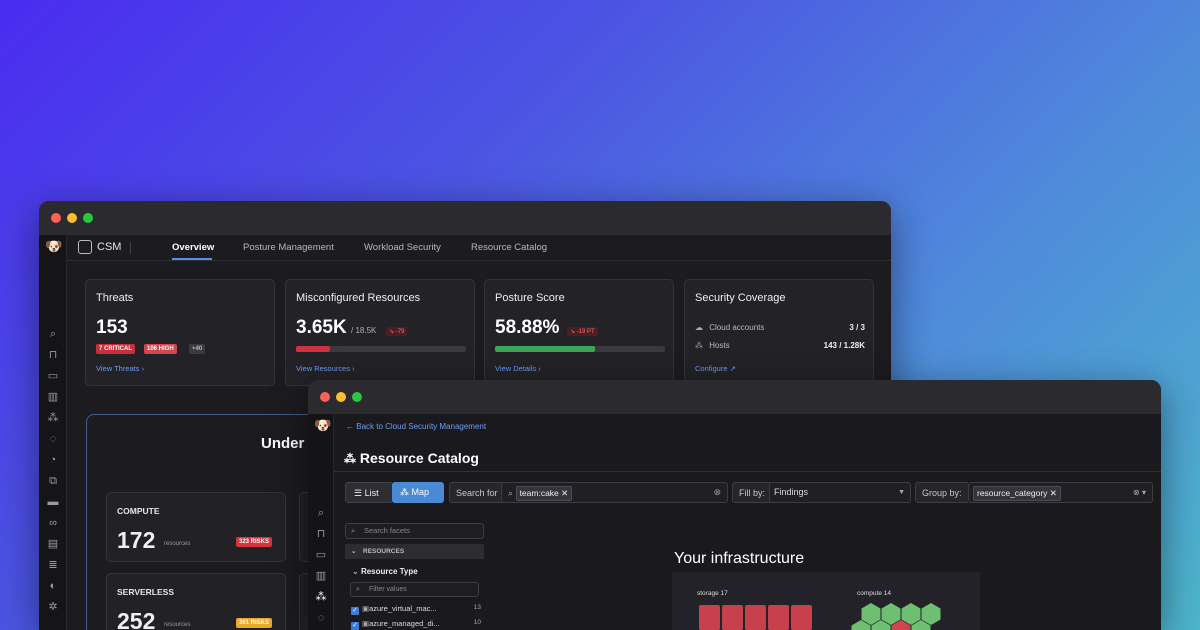 The height and width of the screenshot is (630, 1200). What do you see at coordinates (53, 523) in the screenshot?
I see `link-icon: ∞` at bounding box center [53, 523].